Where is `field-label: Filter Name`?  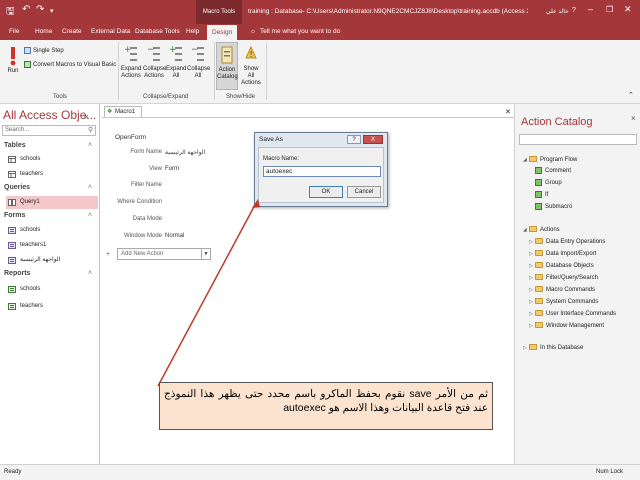
field-label: Filter Name is located at coordinates (146, 185).